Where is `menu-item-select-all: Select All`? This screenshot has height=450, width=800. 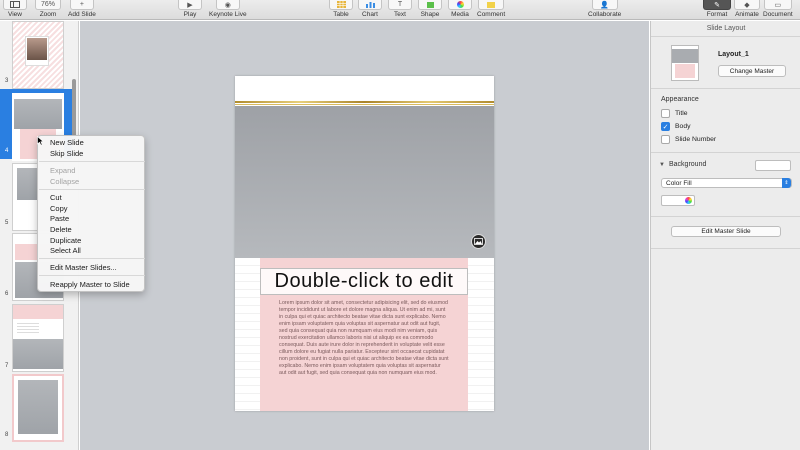
menu-item-select-all: Select All is located at coordinates (65, 250).